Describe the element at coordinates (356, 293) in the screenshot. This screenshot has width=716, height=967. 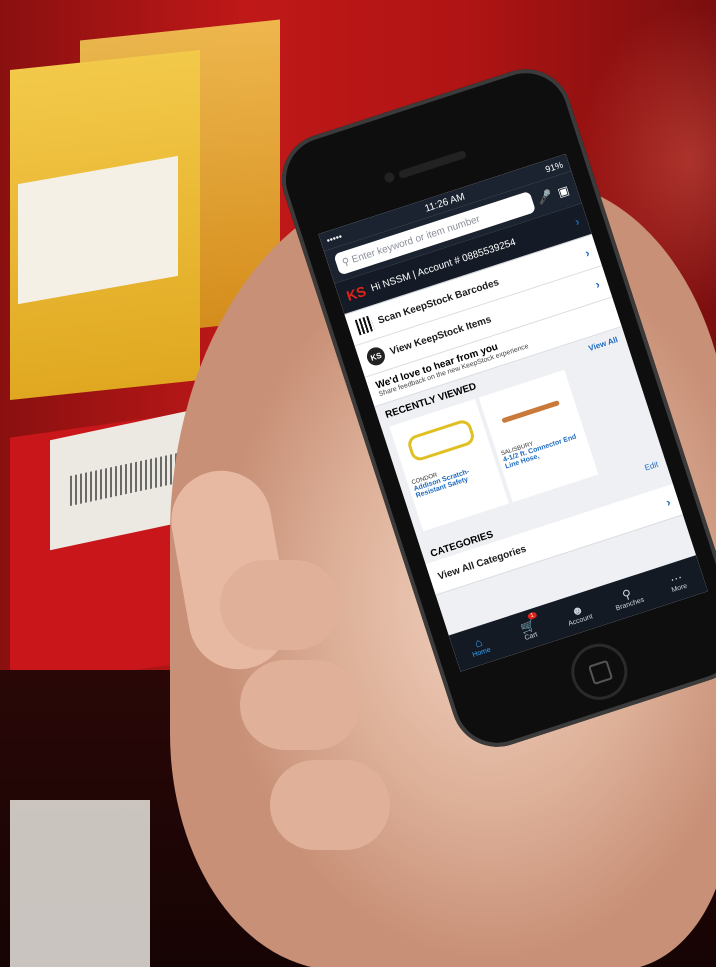
I see `ks-logo: KS` at that location.